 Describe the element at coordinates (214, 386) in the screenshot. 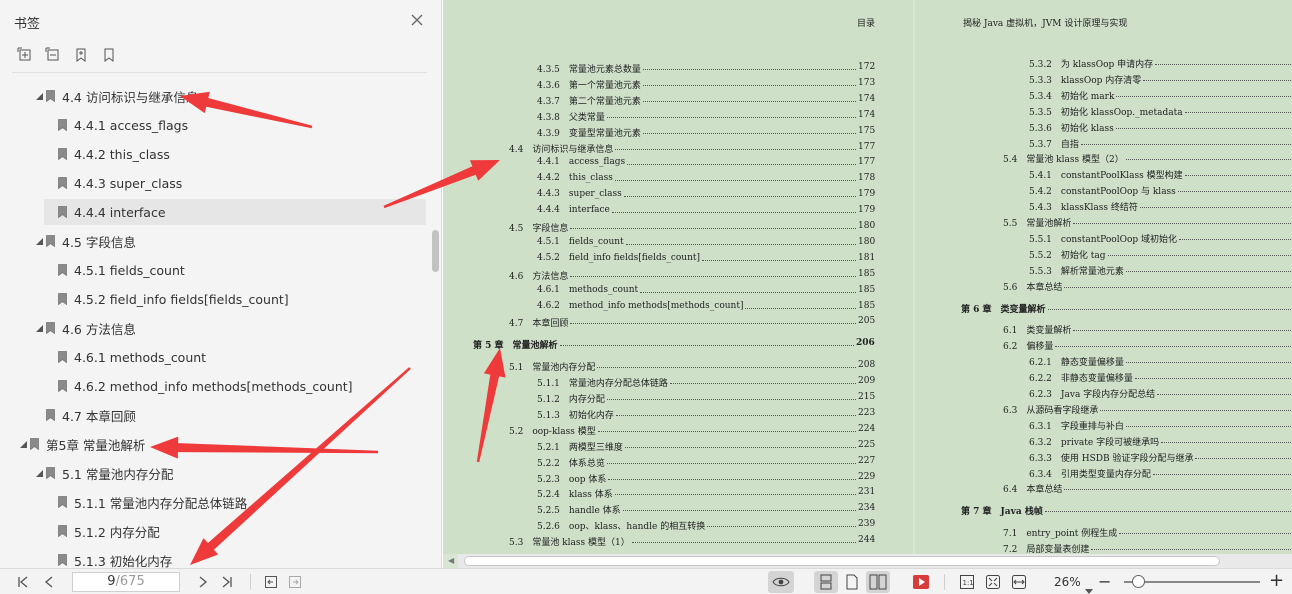

I see `bookmark-item: 4.6.2 method_info methods[methods_count]` at that location.